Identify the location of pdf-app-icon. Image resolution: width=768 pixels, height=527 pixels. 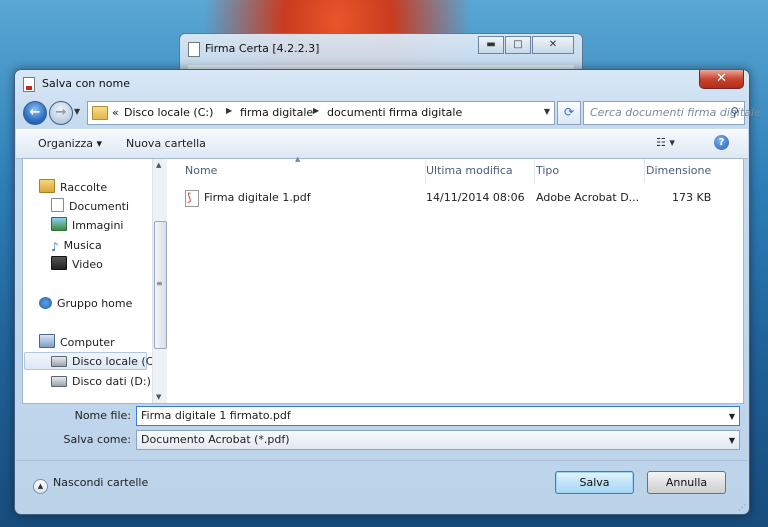
(29, 84).